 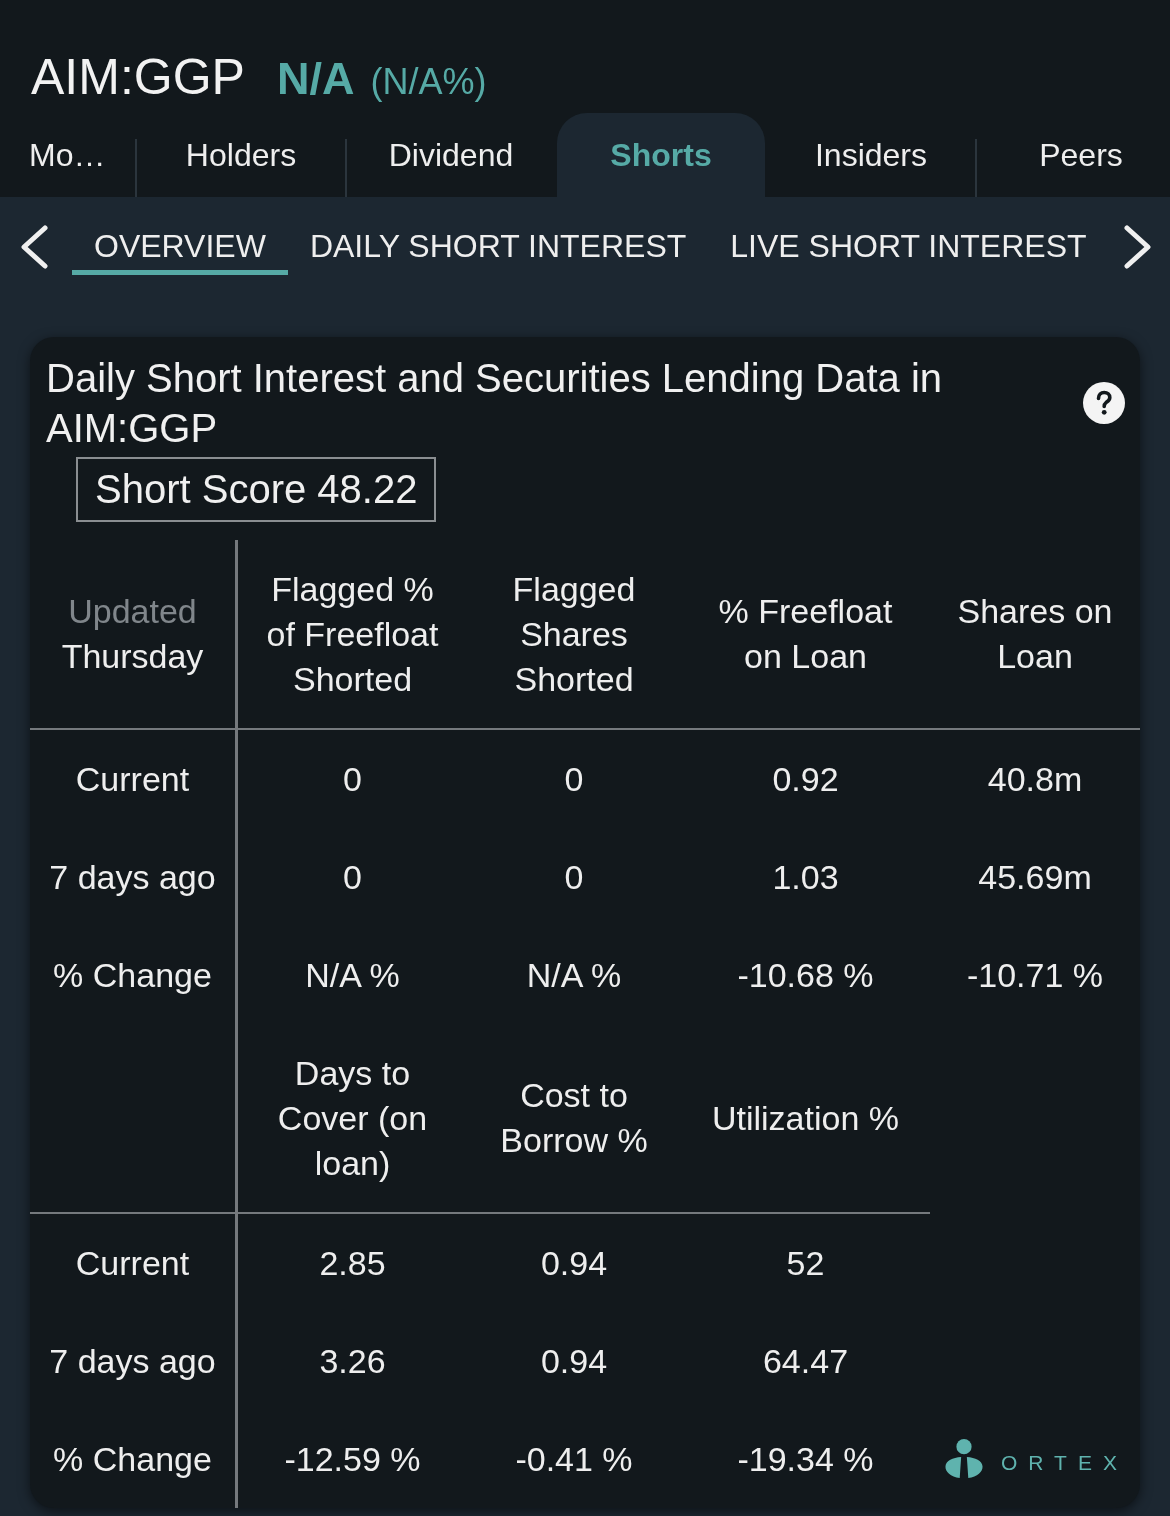 I want to click on sub-tab: DAILY SHORT INTEREST, so click(x=498, y=249).